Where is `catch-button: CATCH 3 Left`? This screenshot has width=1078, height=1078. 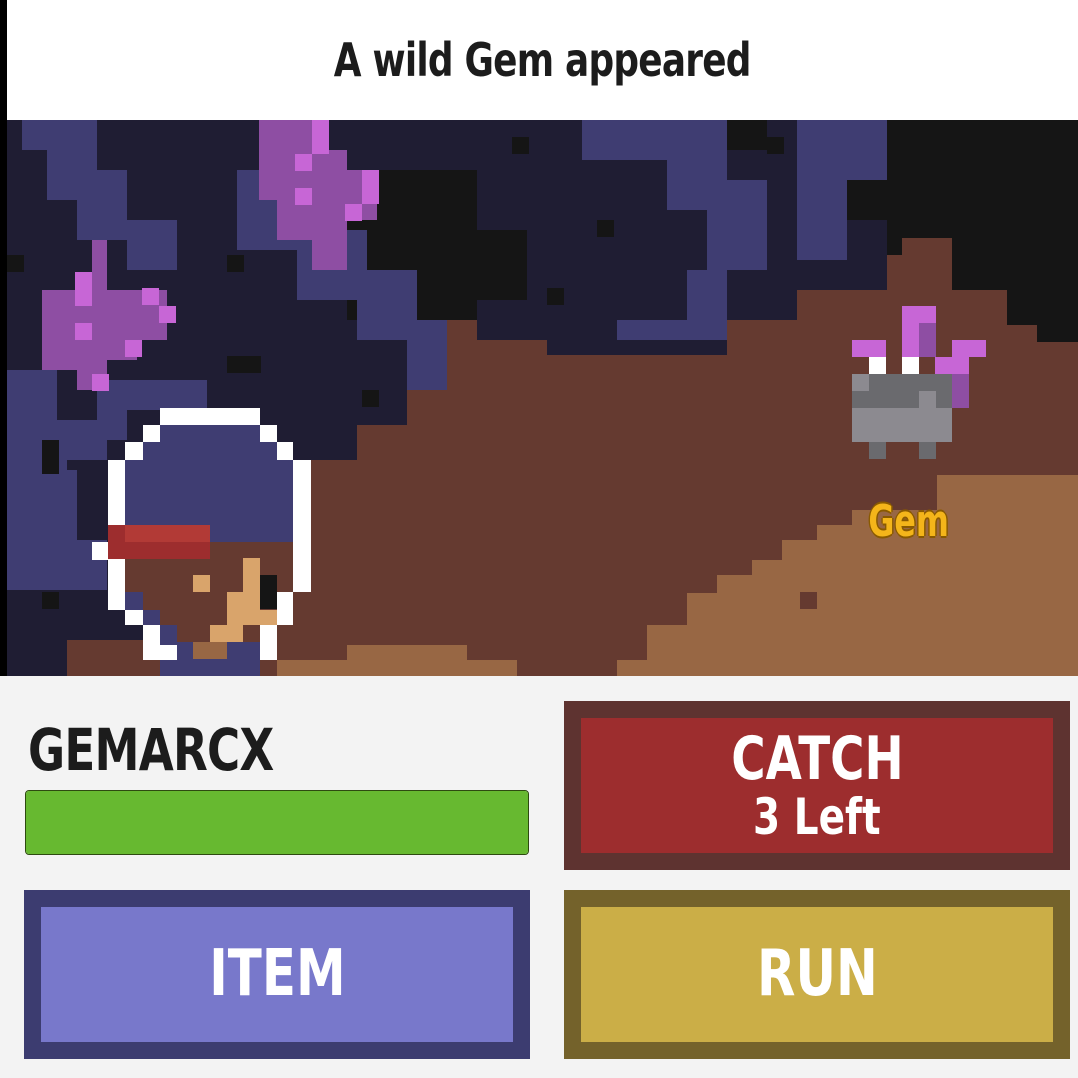 catch-button: CATCH 3 Left is located at coordinates (817, 785).